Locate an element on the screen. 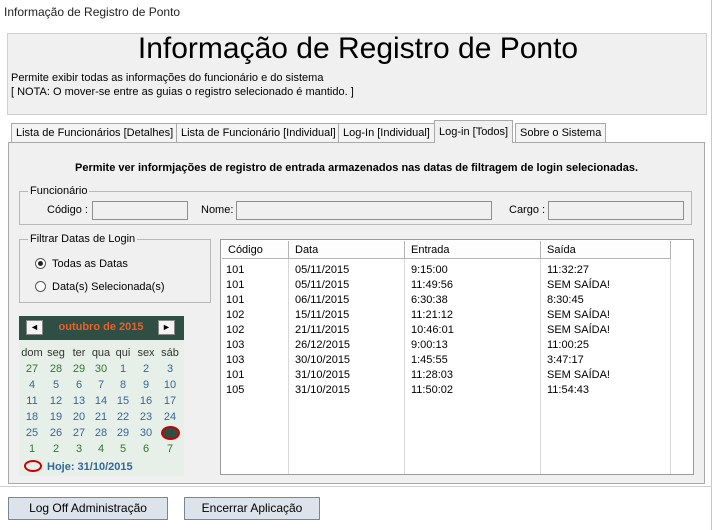  calendar-day: 13 is located at coordinates (79, 401).